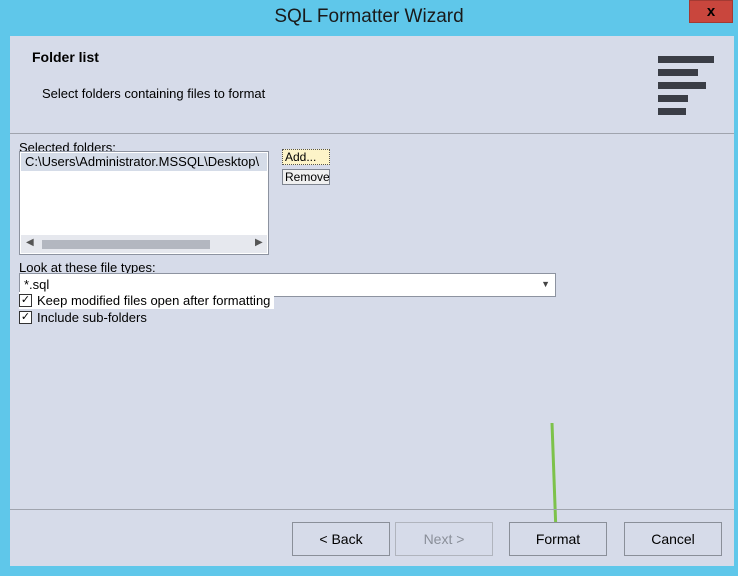 Image resolution: width=738 pixels, height=576 pixels. What do you see at coordinates (65, 57) in the screenshot?
I see `page-title: Folder list` at bounding box center [65, 57].